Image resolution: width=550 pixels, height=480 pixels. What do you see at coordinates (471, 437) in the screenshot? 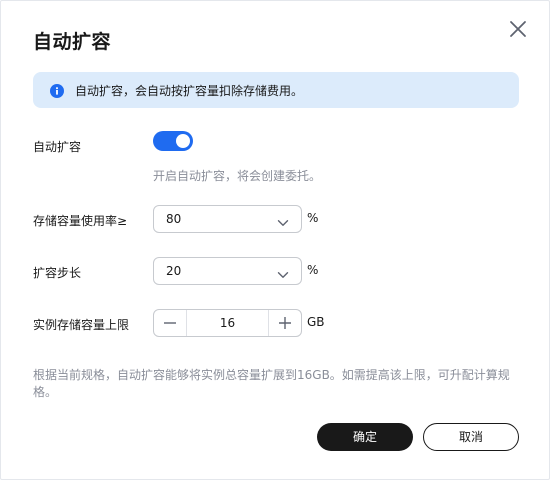
I see `cancel-button: 取消` at bounding box center [471, 437].